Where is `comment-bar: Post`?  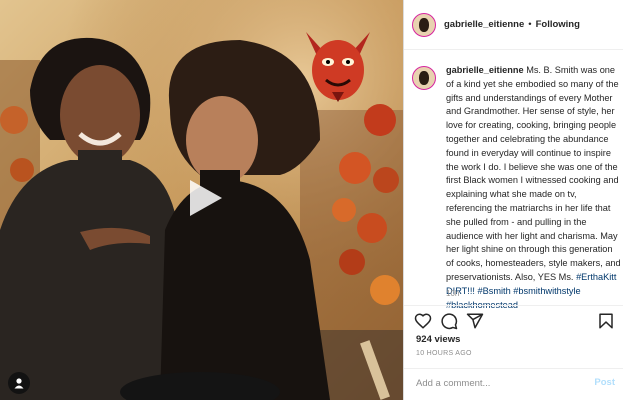 comment-bar: Post is located at coordinates (513, 384).